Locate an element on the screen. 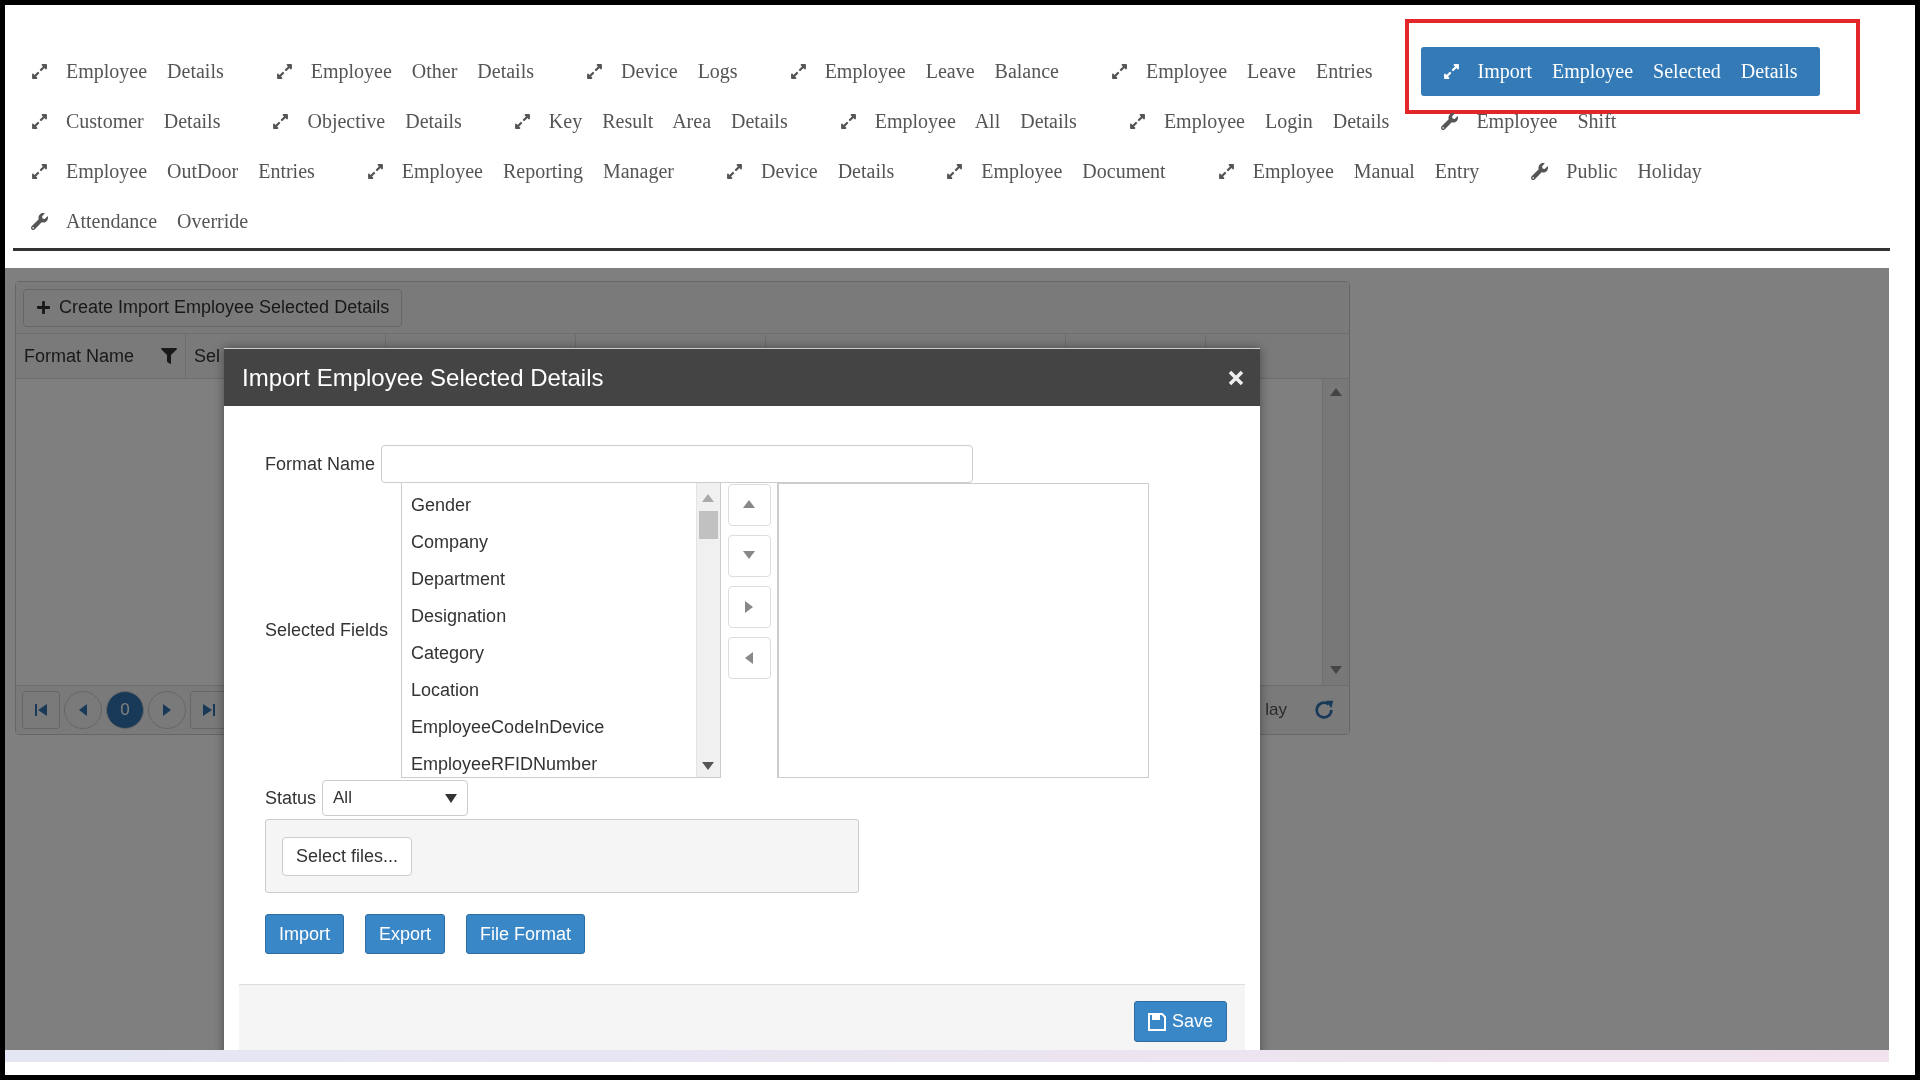 This screenshot has height=1080, width=1920. nav-link: Employee Details is located at coordinates (125, 71).